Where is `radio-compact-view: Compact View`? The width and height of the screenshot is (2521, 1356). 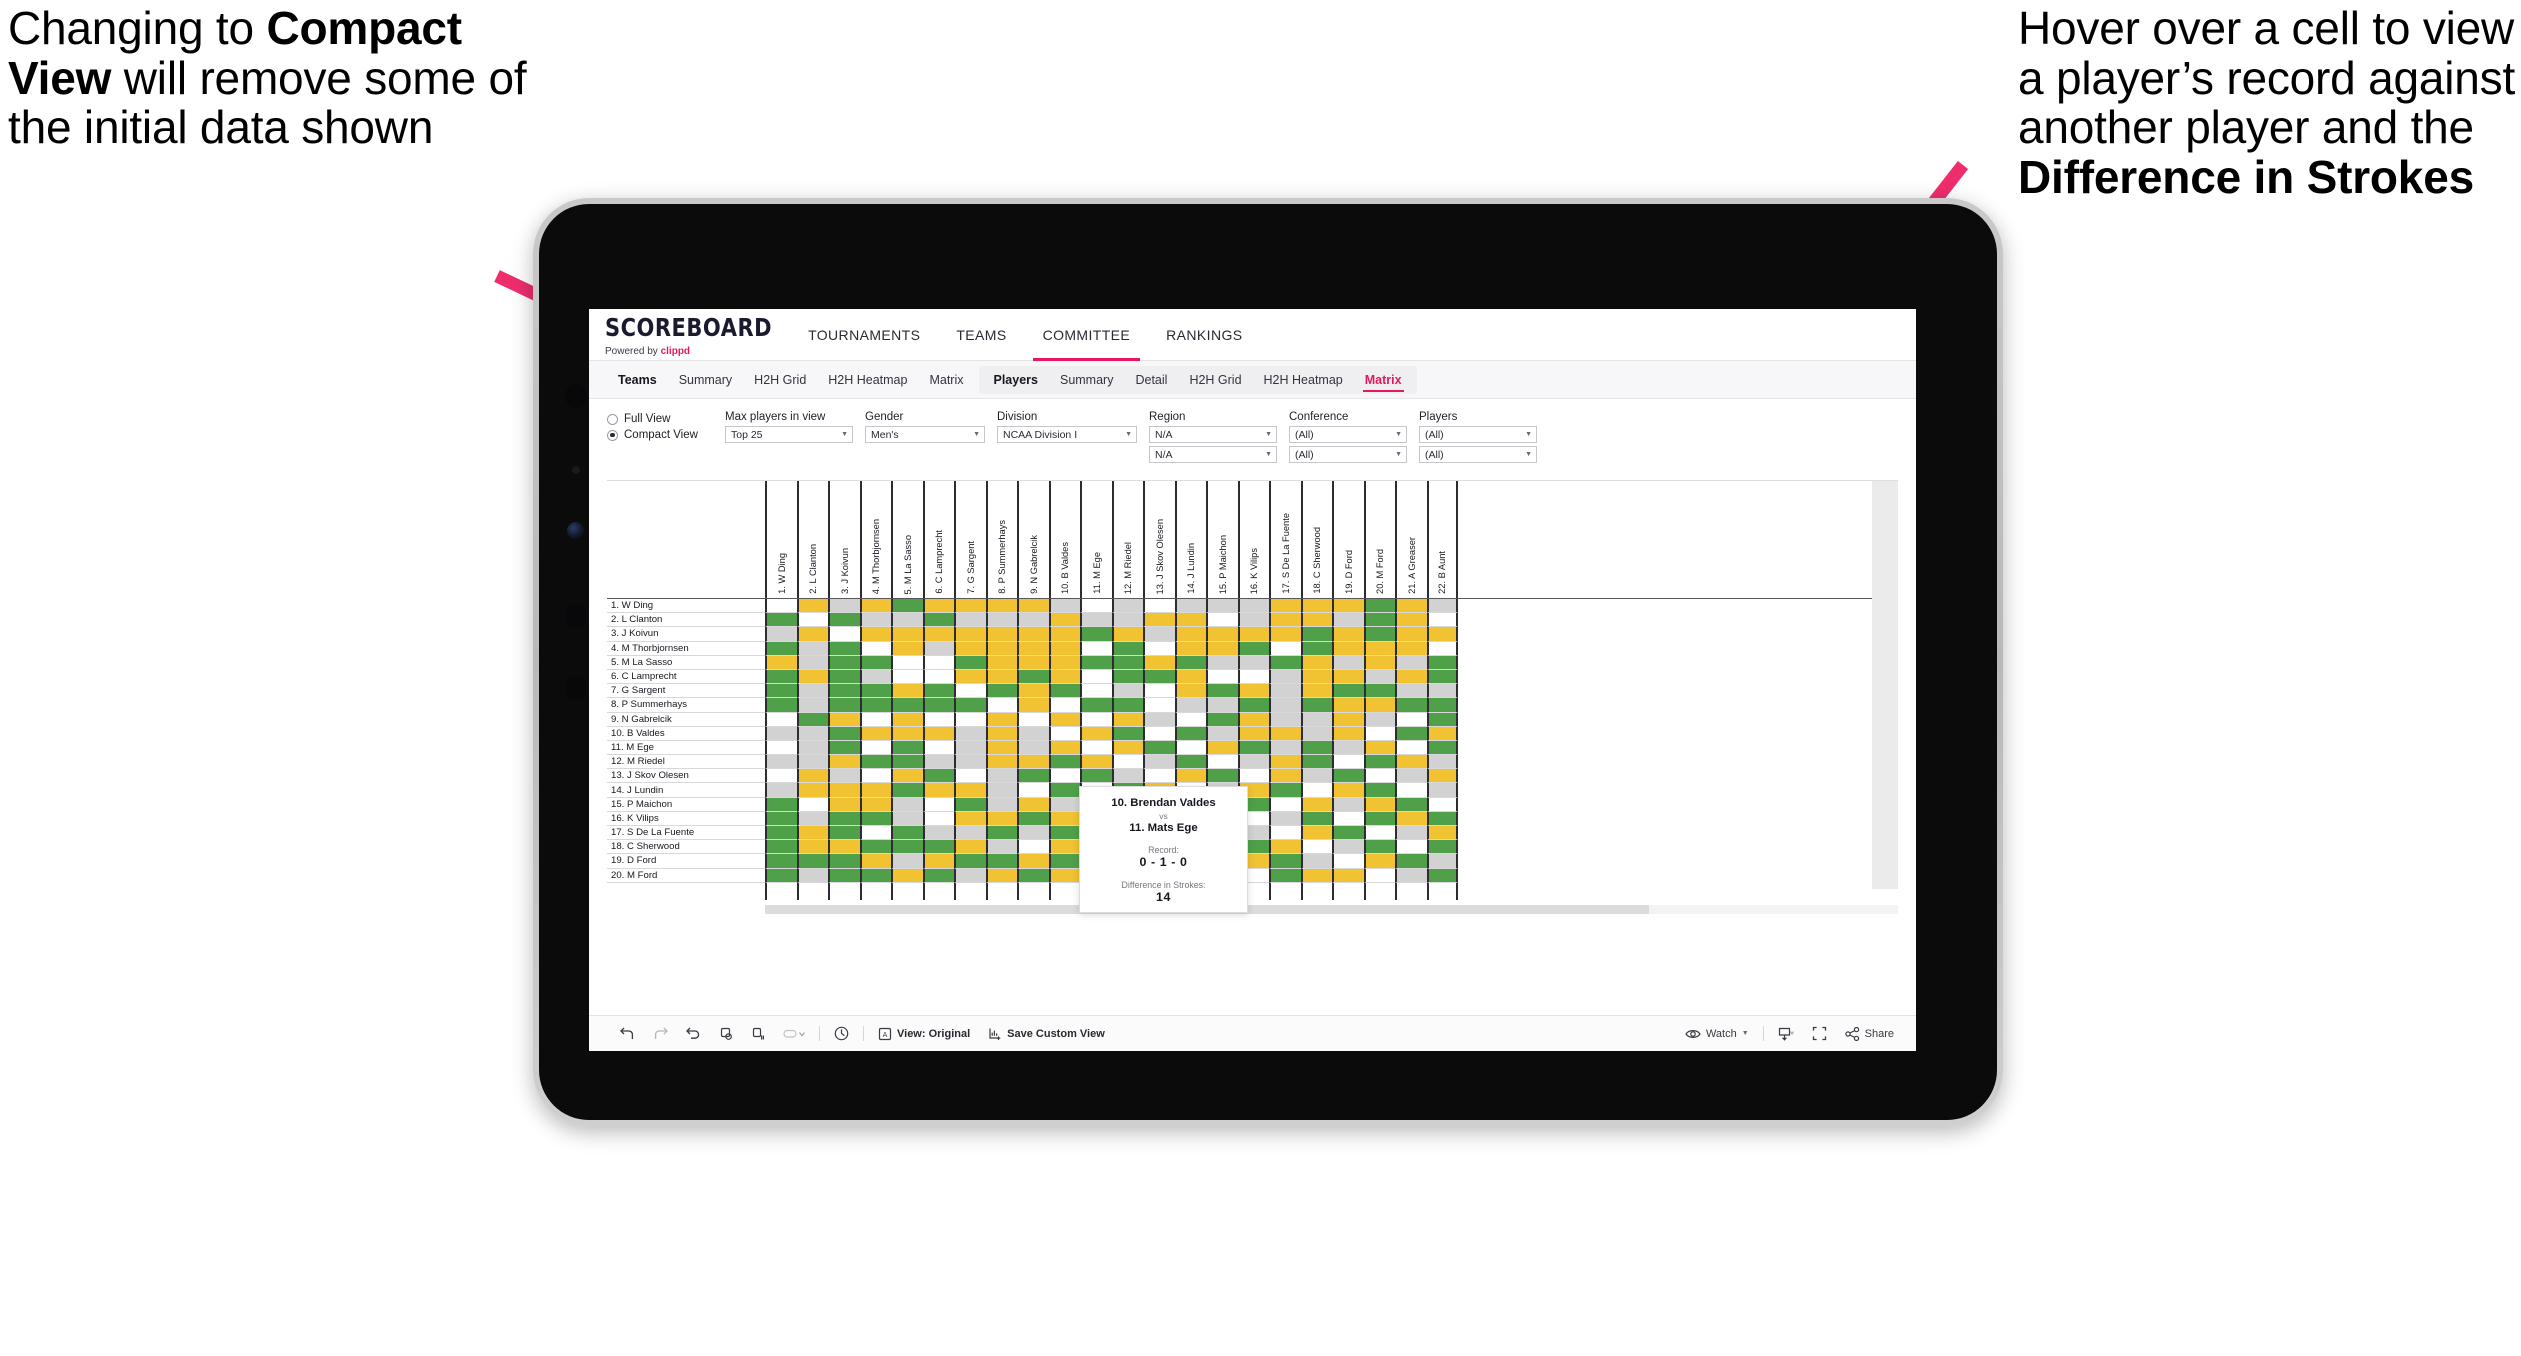
radio-compact-view: Compact View is located at coordinates (666, 435).